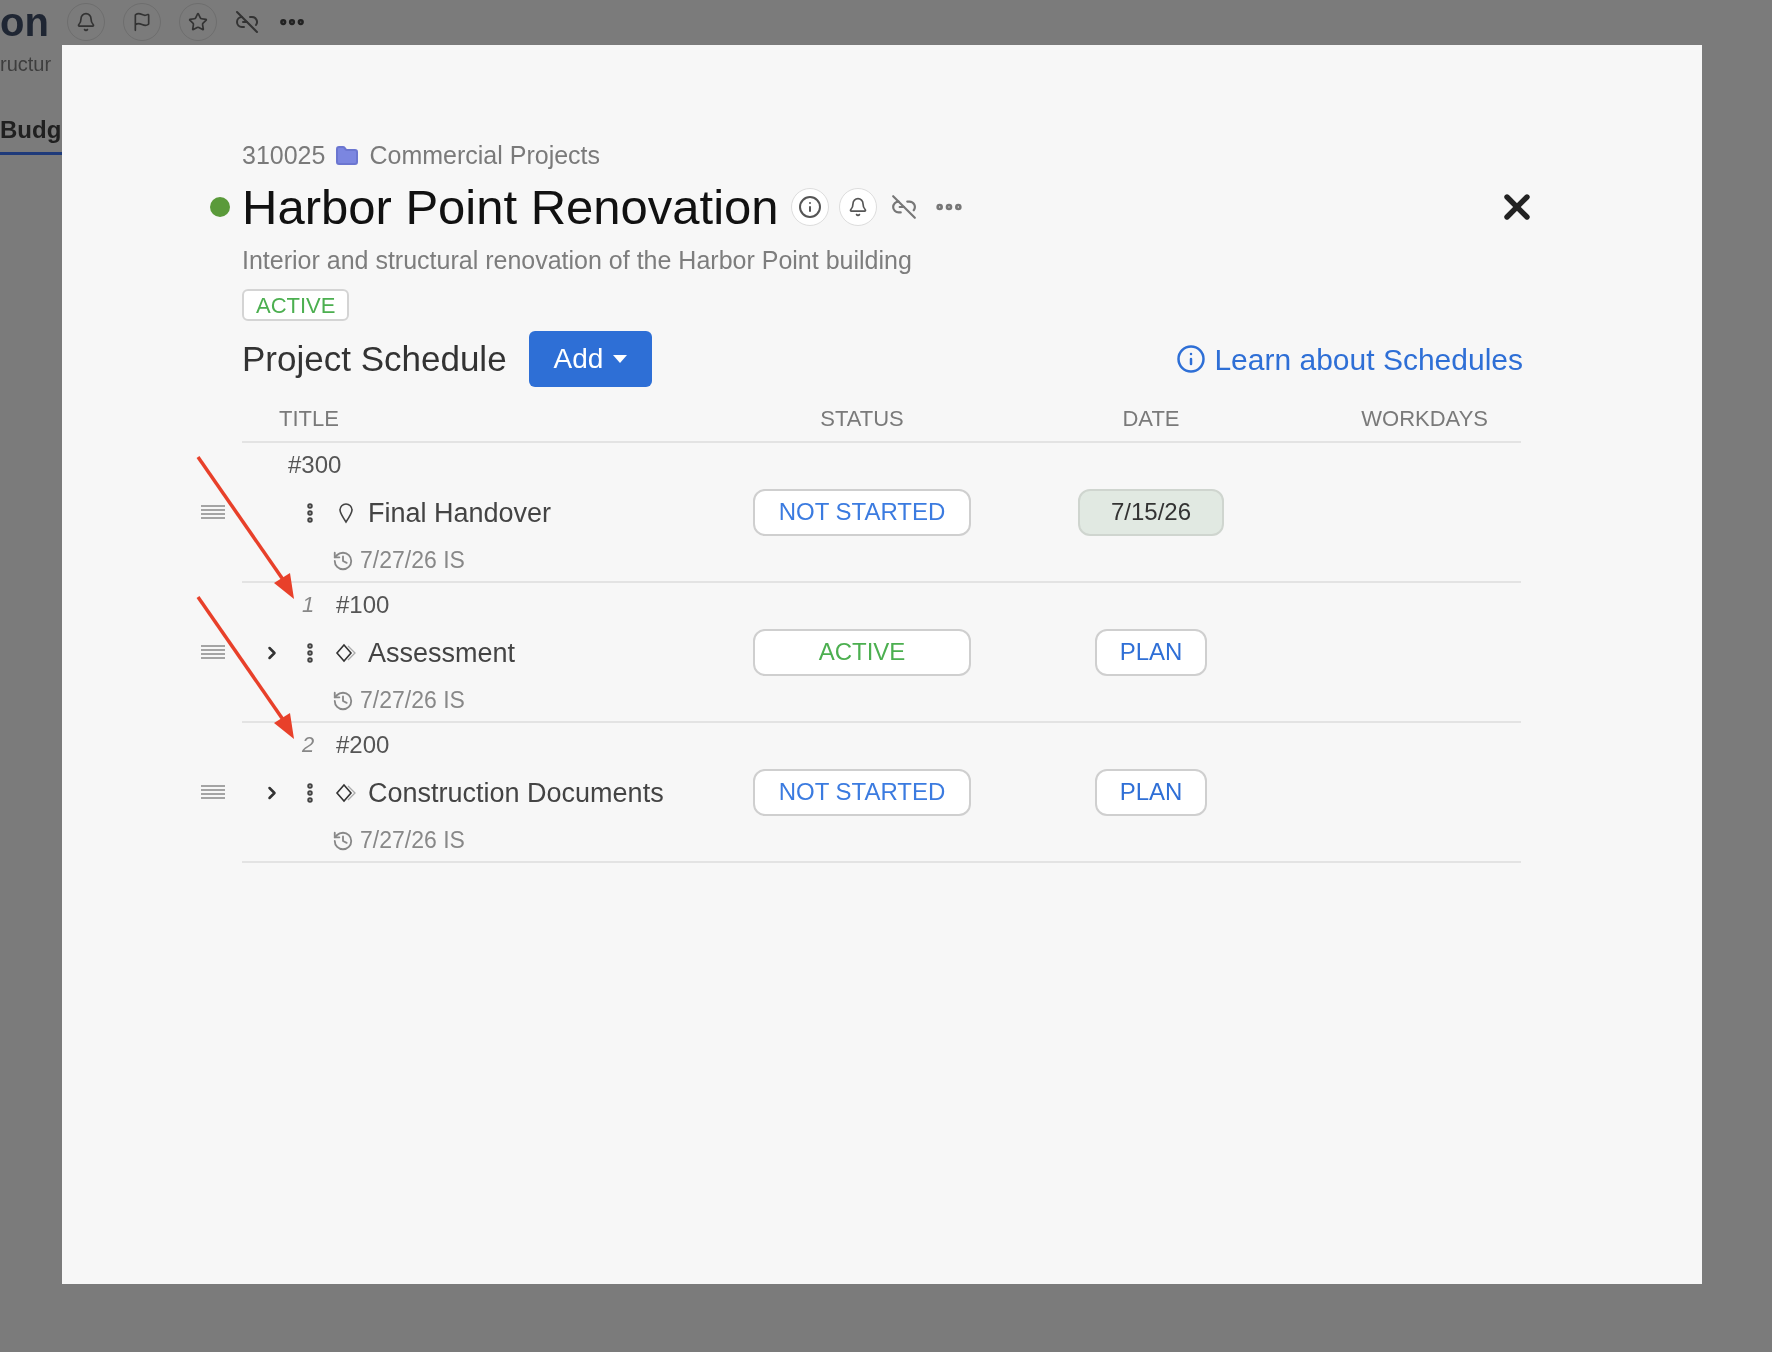 The height and width of the screenshot is (1352, 1772). I want to click on item-title: Final Handover, so click(460, 513).